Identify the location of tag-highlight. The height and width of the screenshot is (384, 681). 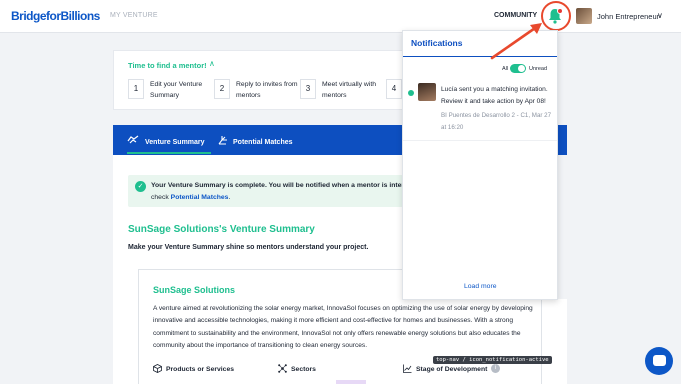
(351, 382).